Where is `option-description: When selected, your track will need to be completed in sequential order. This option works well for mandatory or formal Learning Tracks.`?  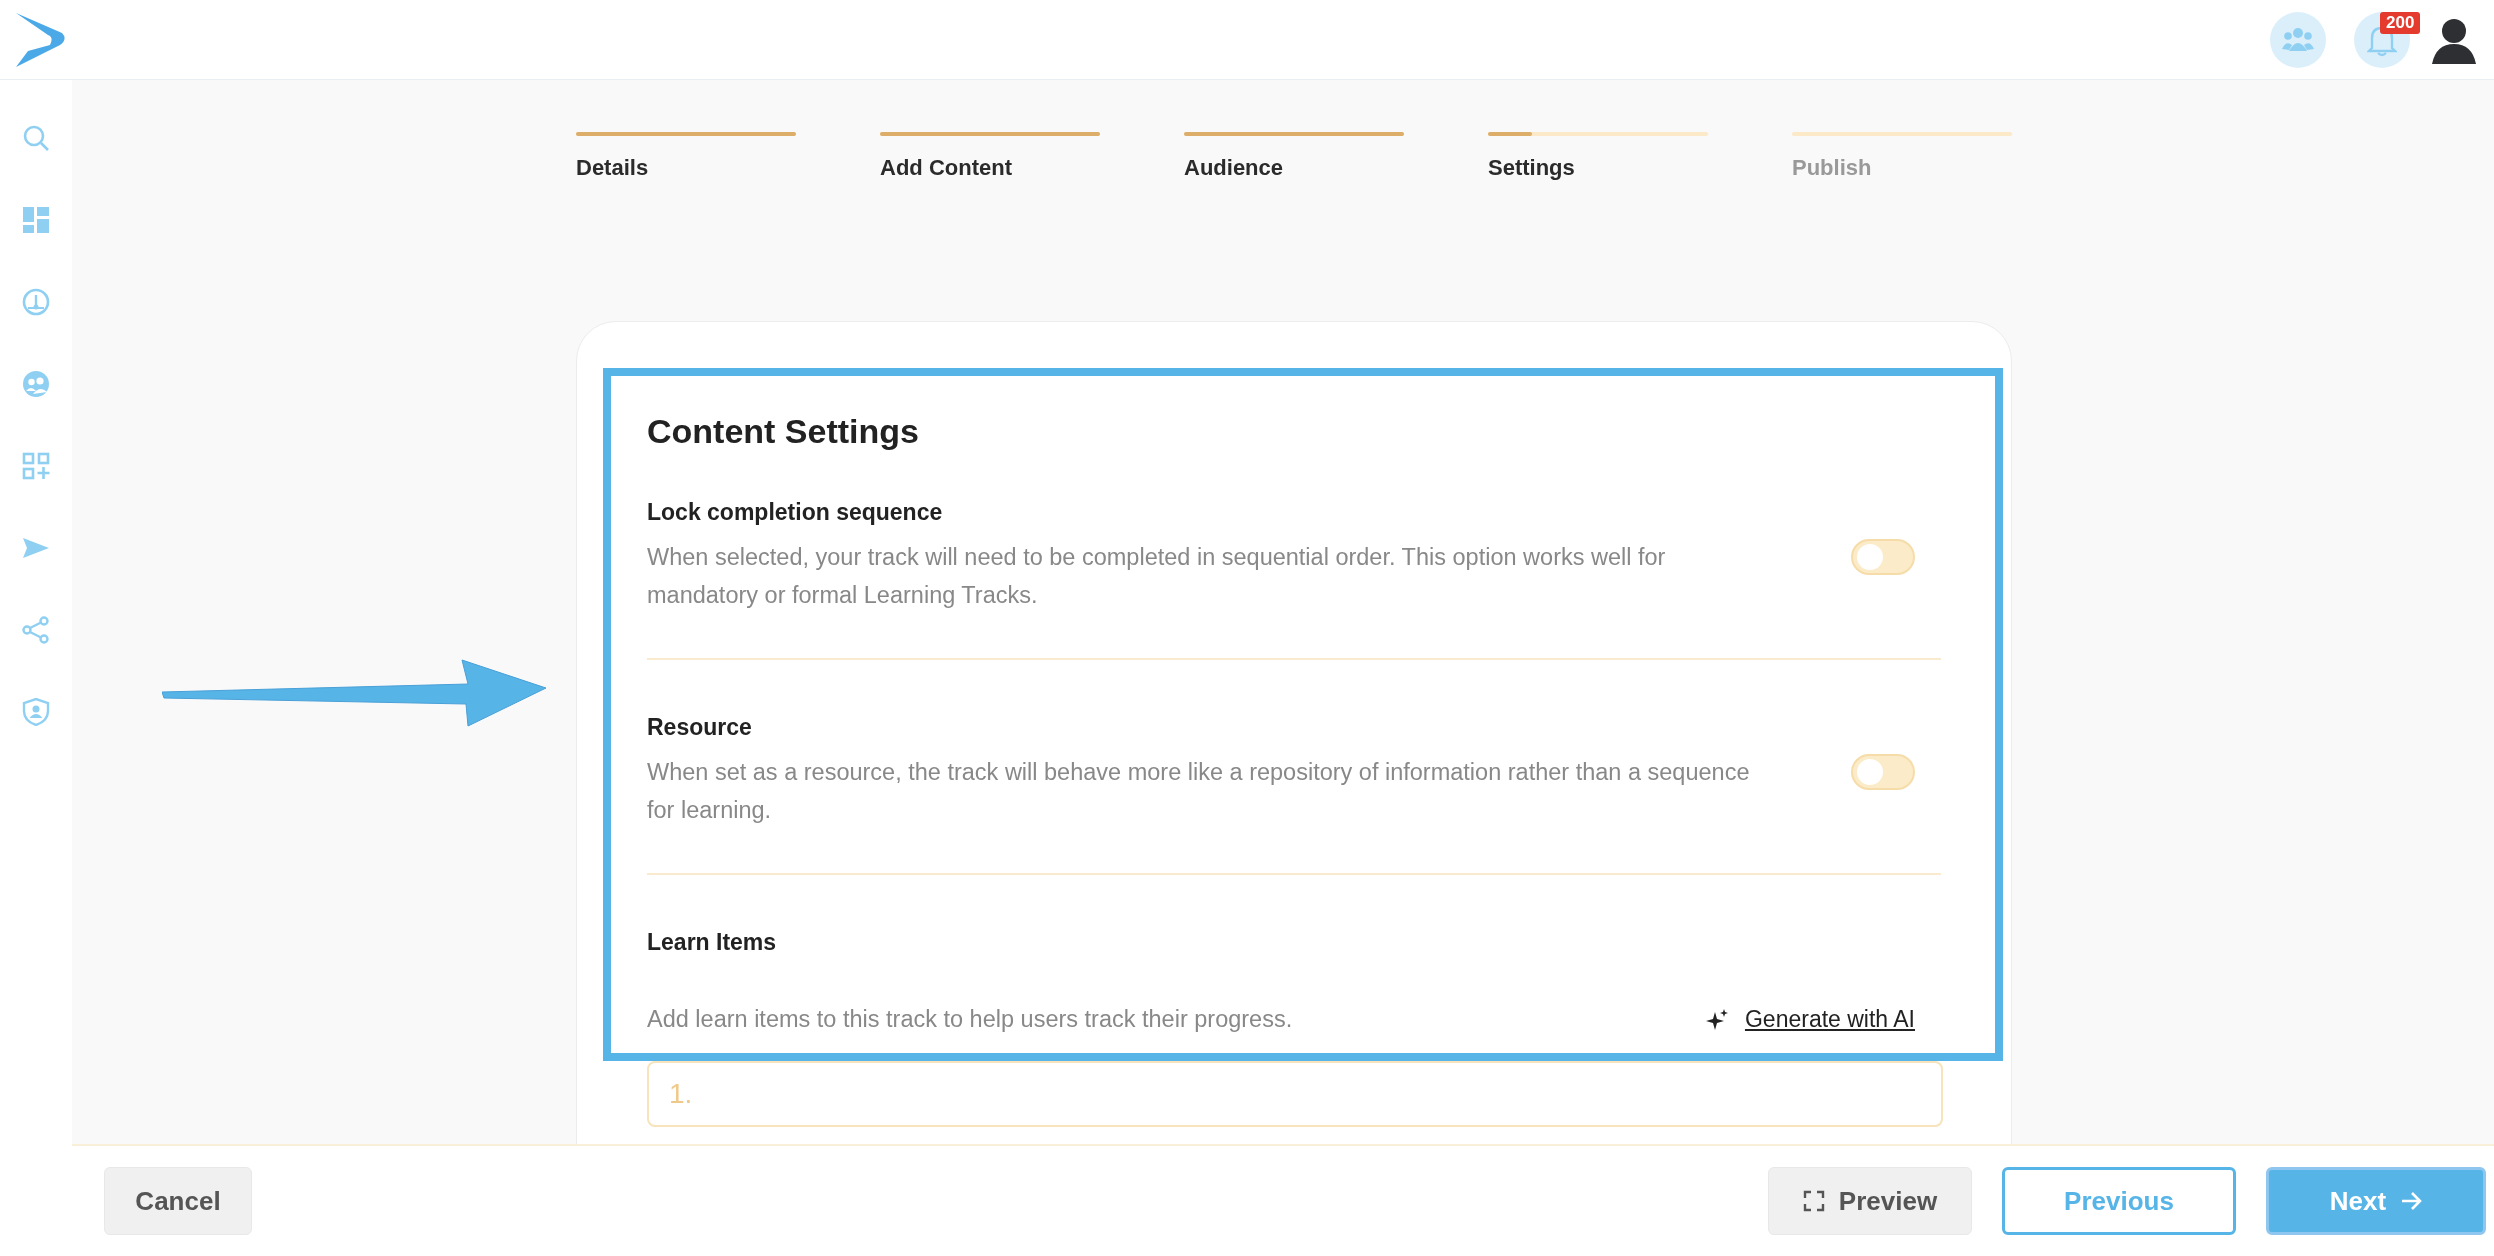
option-description: When selected, your track will need to be completed in sequential order. This option works well for mandatory or formal Learning Tracks. is located at coordinates (1157, 576).